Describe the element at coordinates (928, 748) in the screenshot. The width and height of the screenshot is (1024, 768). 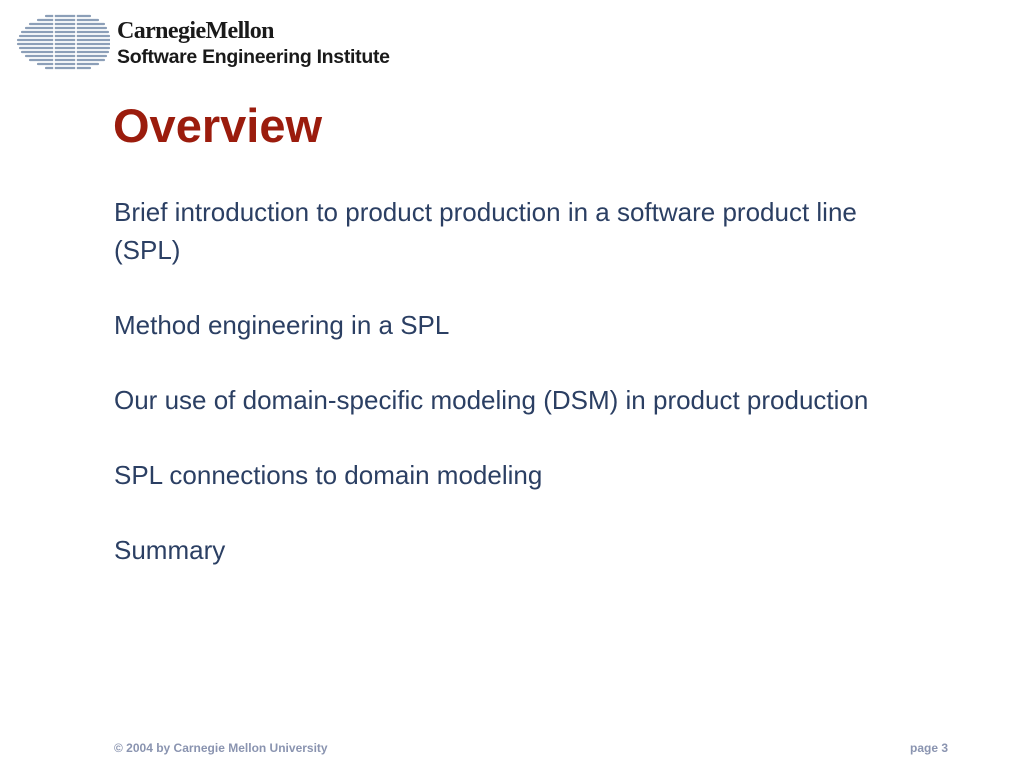
I see `footer-page-number: page 3` at that location.